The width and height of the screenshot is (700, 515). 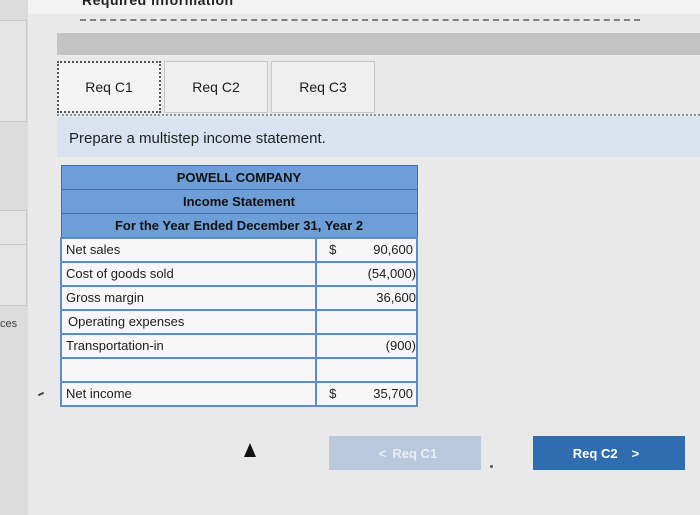 I want to click on row-amount-input: $35,700, so click(x=366, y=393).